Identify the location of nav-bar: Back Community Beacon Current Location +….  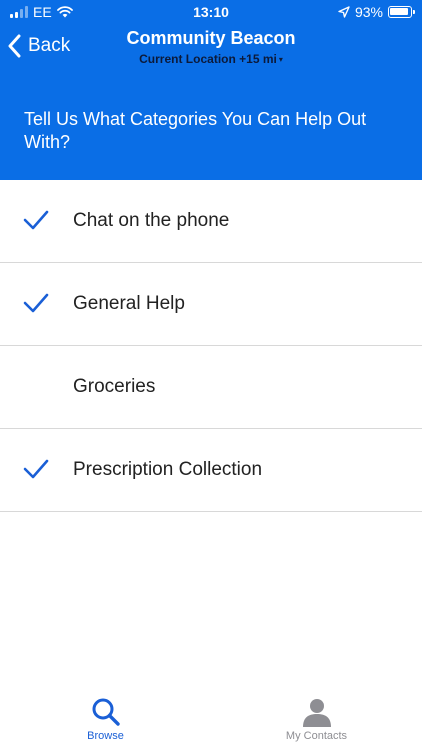
(211, 51).